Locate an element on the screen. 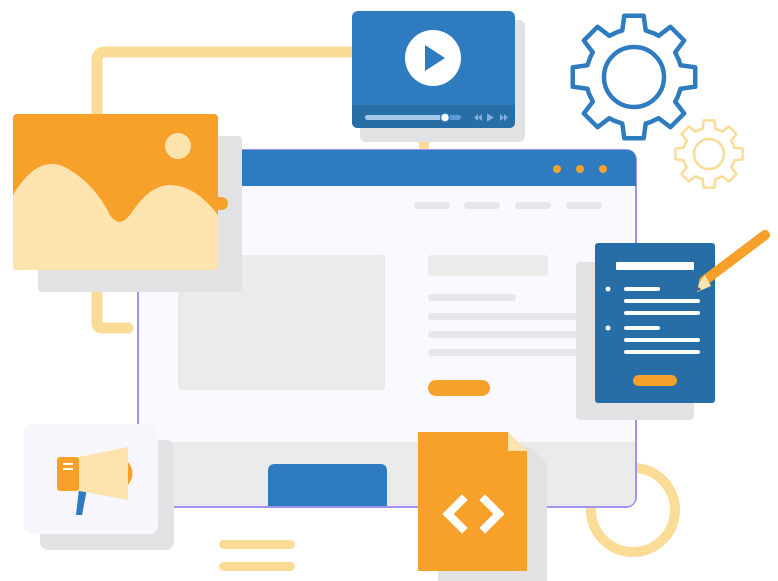 The width and height of the screenshot is (778, 581). image-icon is located at coordinates (127, 203).